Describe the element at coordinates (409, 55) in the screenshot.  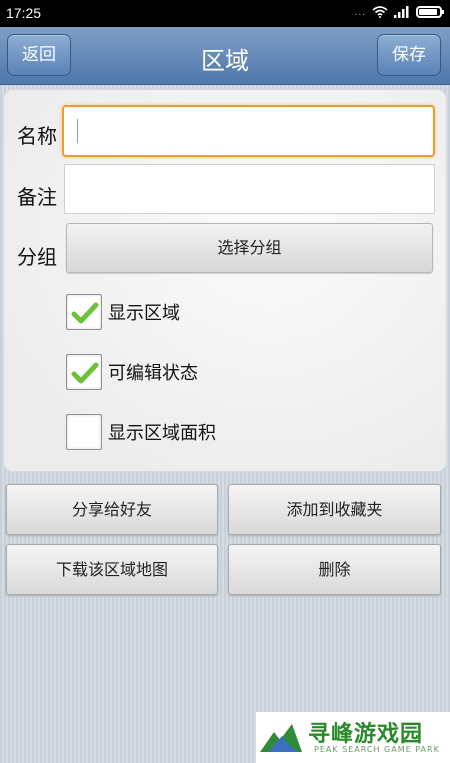
I see `save-button: 保存` at that location.